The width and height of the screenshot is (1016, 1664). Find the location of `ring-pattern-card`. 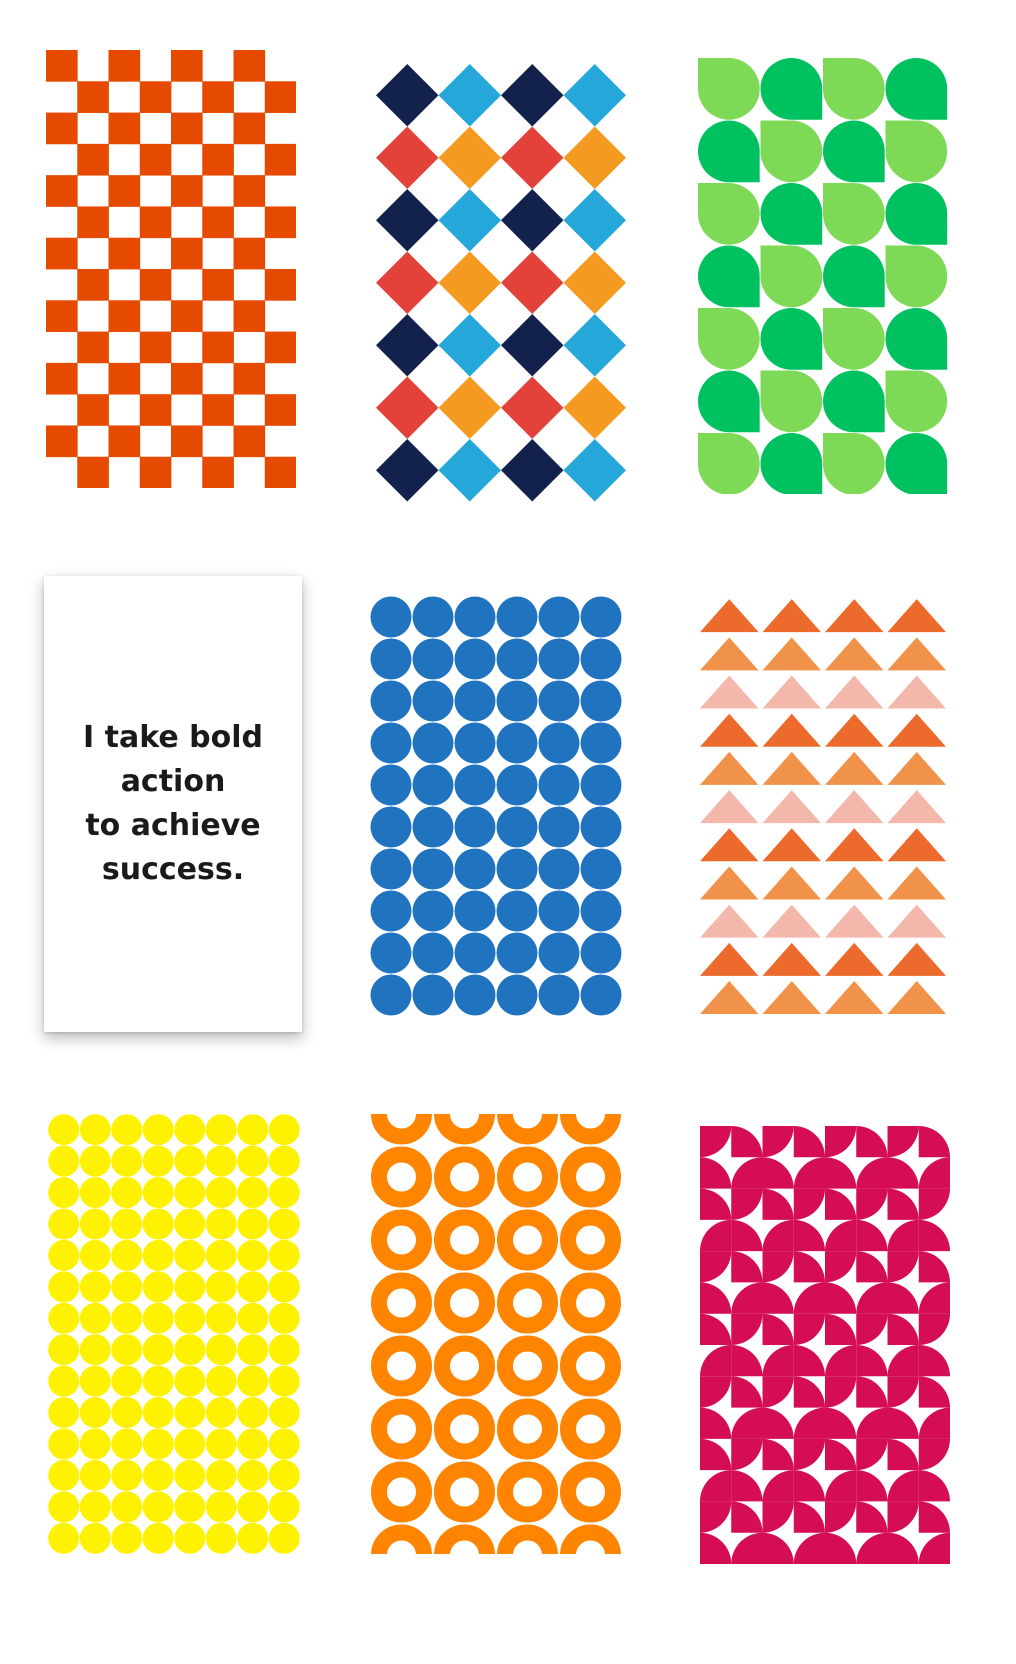

ring-pattern-card is located at coordinates (496, 1334).